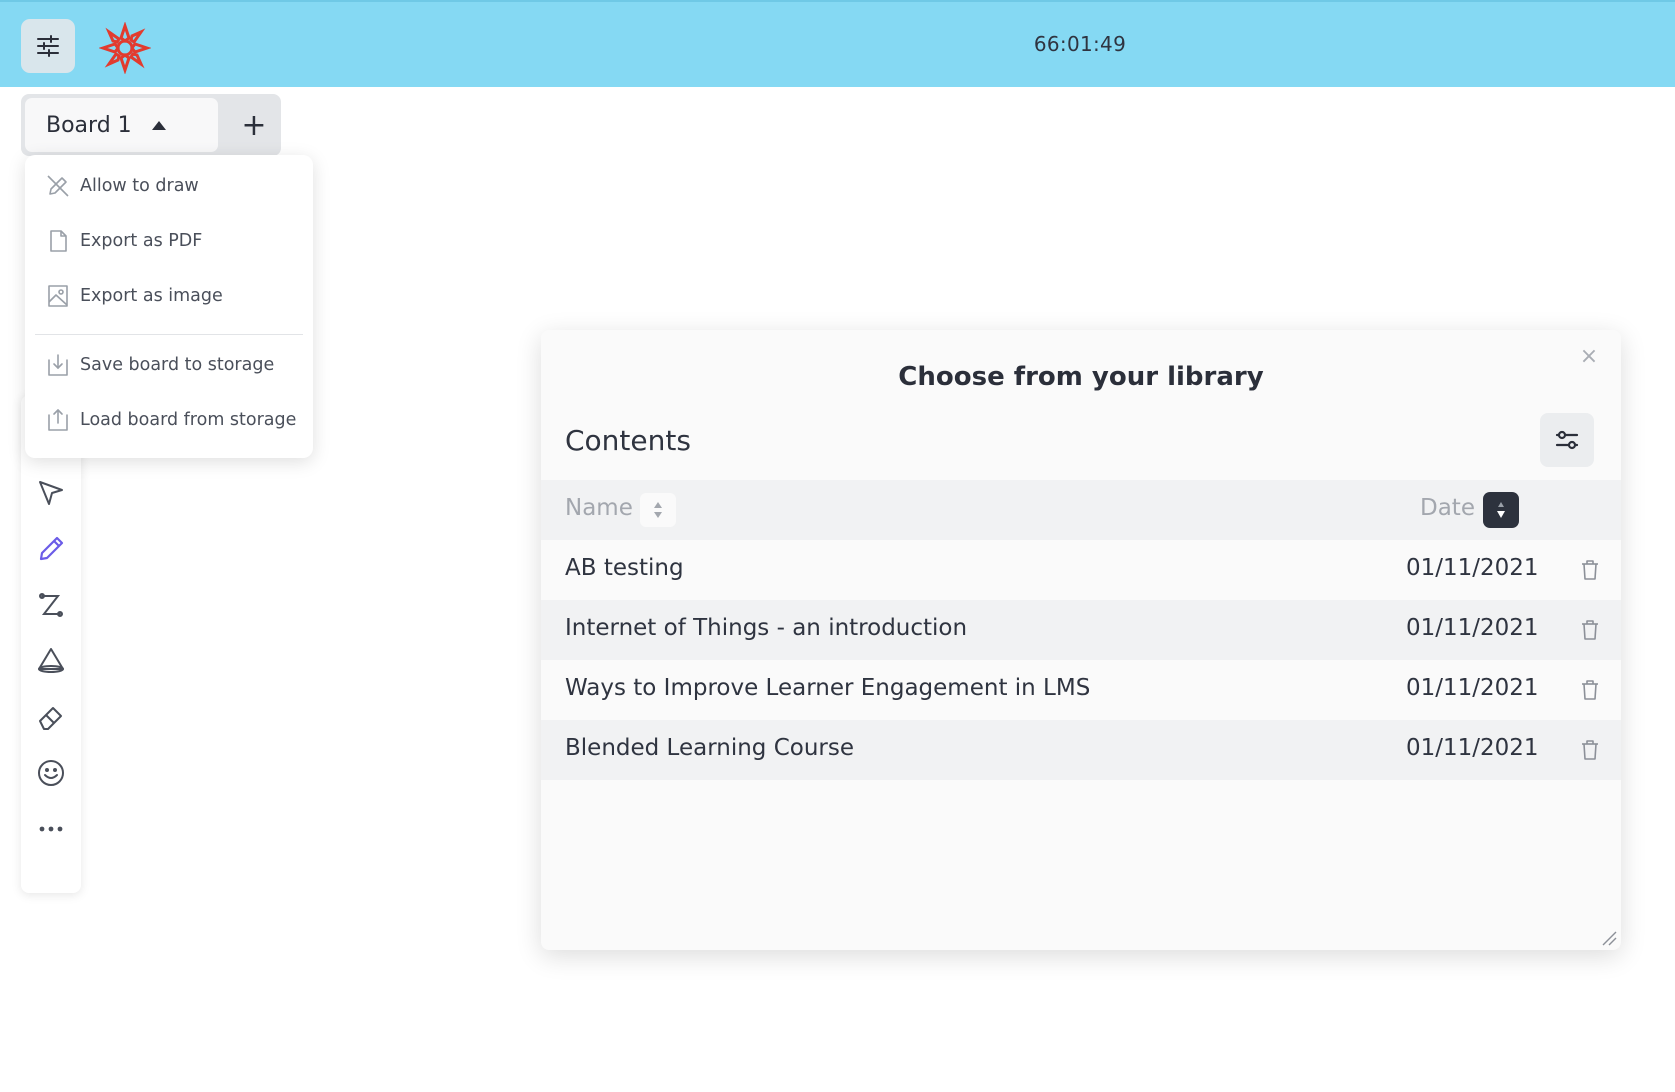  I want to click on row-name: AB testing, so click(624, 568).